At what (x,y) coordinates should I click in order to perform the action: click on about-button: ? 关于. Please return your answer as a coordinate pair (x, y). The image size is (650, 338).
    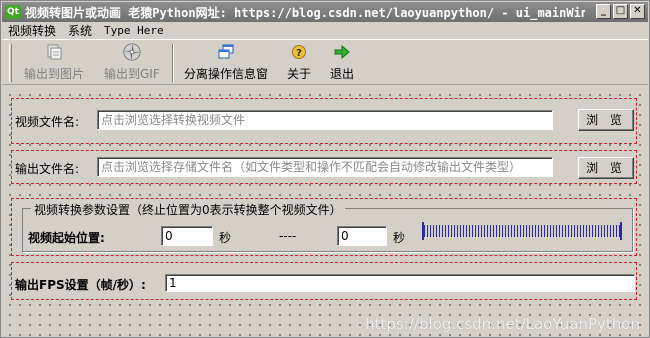
    Looking at the image, I should click on (299, 62).